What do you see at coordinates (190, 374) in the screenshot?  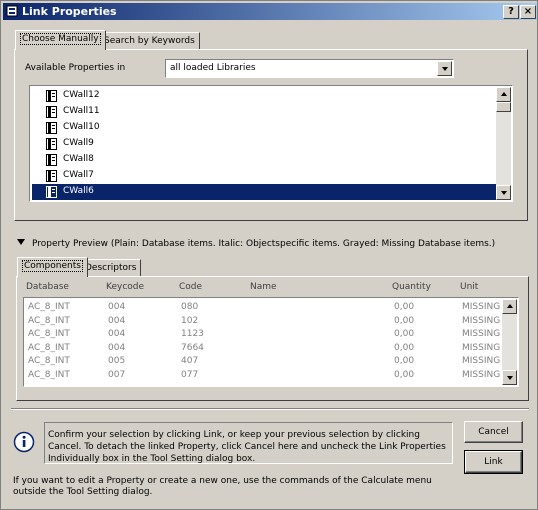 I see `table-cell: 077` at bounding box center [190, 374].